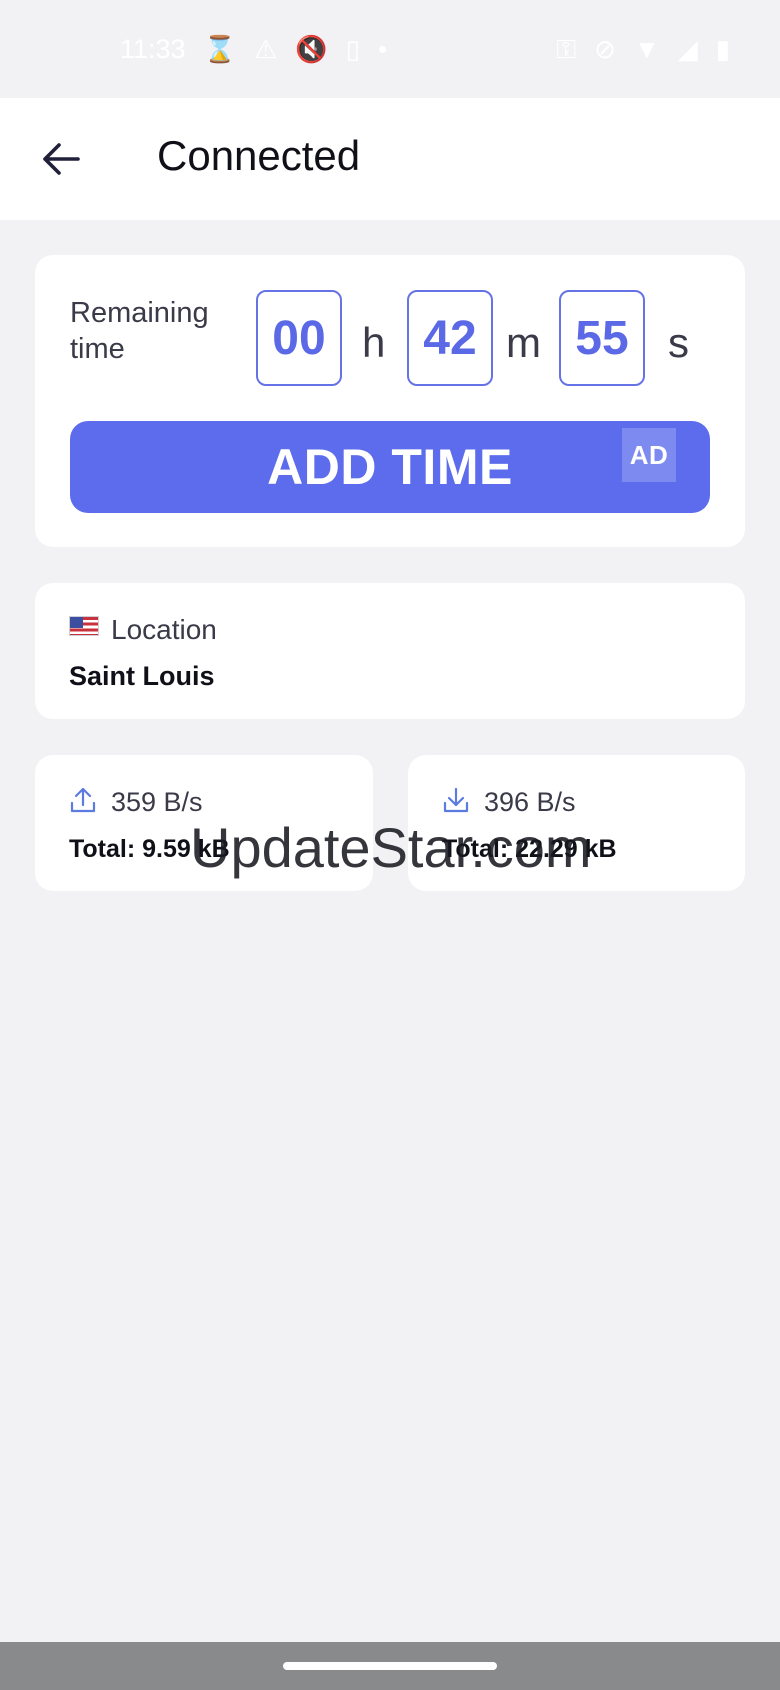  Describe the element at coordinates (687, 49) in the screenshot. I see `signal-icon: ◢` at that location.